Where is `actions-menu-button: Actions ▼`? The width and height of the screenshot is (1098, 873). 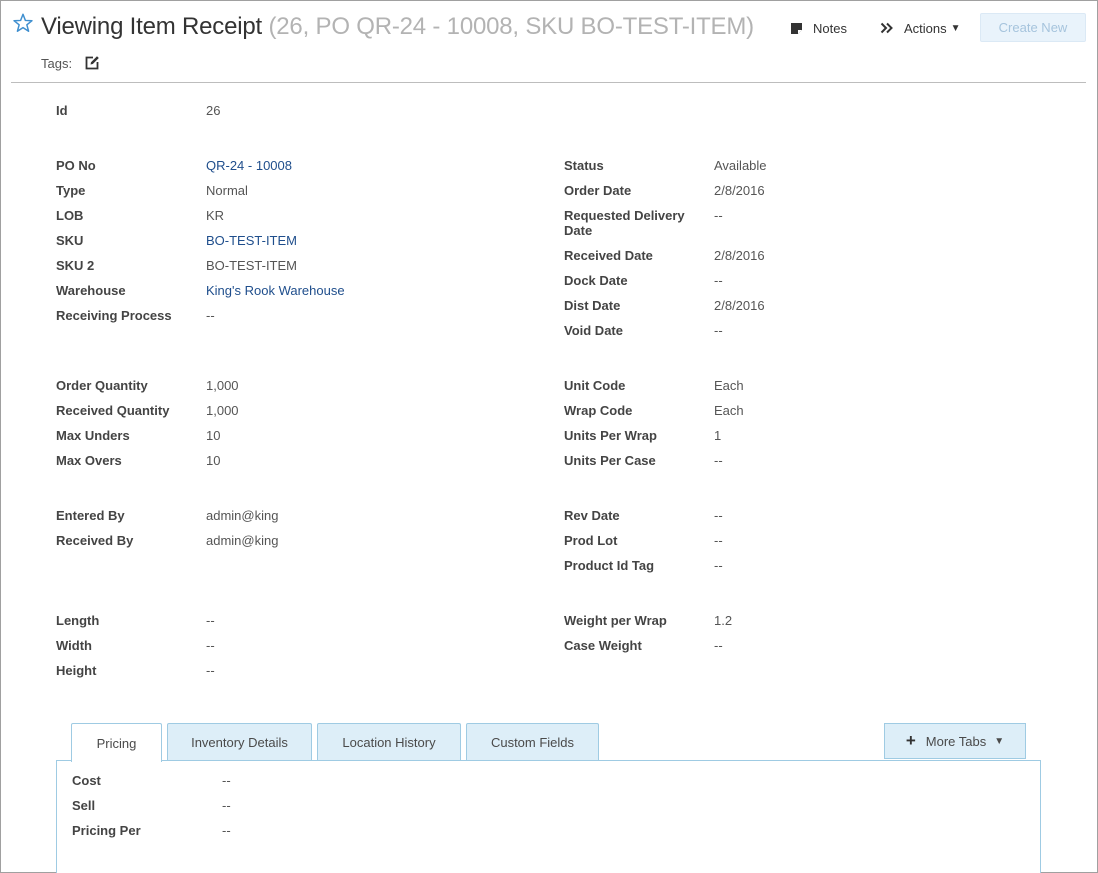
actions-menu-button: Actions ▼ is located at coordinates (920, 28).